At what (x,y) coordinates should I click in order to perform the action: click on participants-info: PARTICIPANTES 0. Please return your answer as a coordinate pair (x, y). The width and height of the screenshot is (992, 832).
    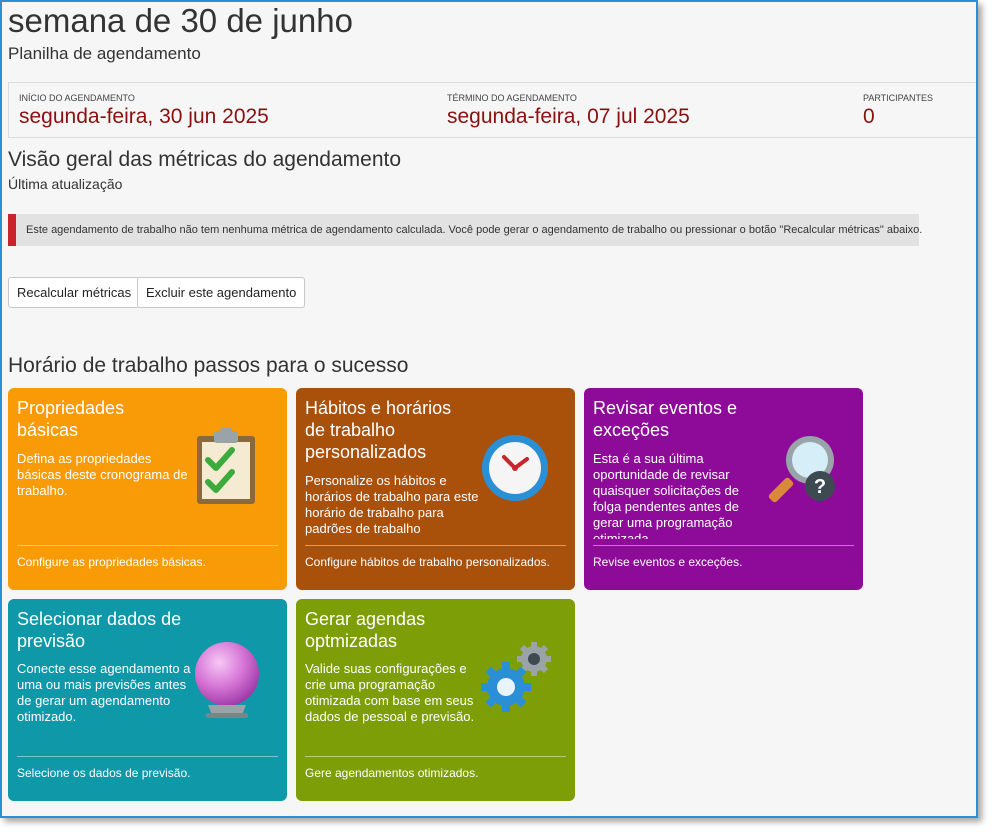
    Looking at the image, I should click on (898, 111).